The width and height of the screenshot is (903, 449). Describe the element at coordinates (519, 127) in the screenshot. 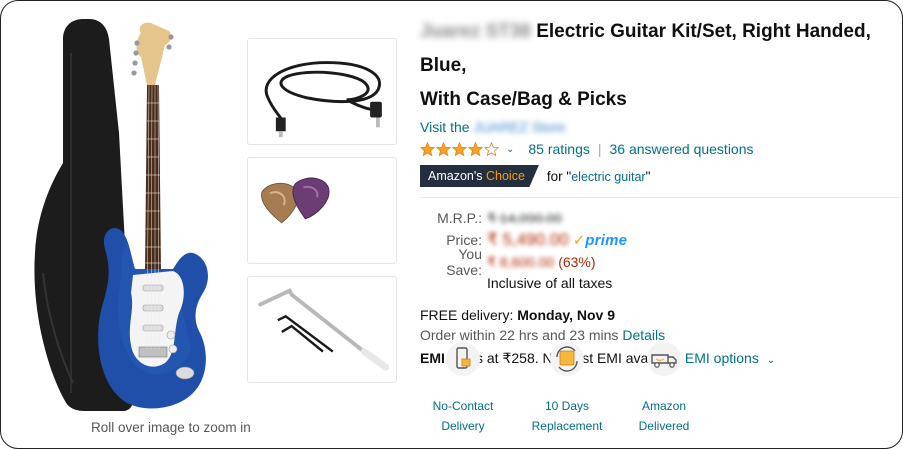

I see `store-name: JUAREZ Store` at that location.